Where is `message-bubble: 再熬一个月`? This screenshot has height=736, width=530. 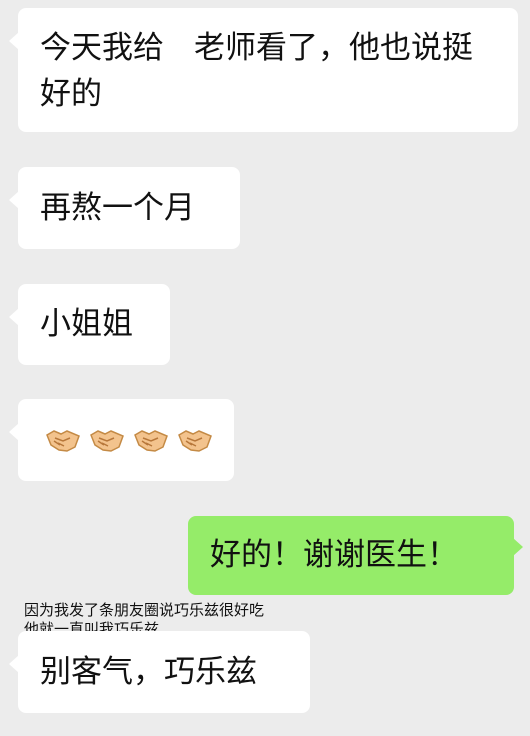 message-bubble: 再熬一个月 is located at coordinates (124, 208).